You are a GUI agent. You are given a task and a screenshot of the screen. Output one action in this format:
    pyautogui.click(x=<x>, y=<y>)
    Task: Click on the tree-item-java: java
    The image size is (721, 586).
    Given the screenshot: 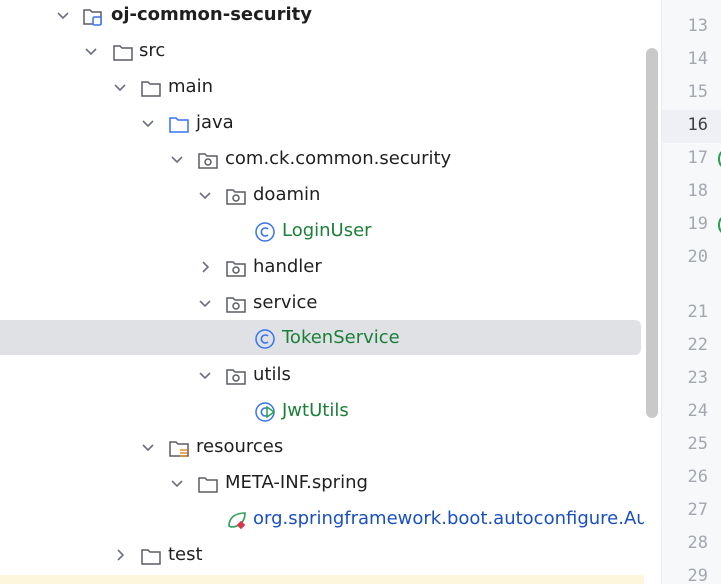 What is the action you would take?
    pyautogui.click(x=323, y=124)
    